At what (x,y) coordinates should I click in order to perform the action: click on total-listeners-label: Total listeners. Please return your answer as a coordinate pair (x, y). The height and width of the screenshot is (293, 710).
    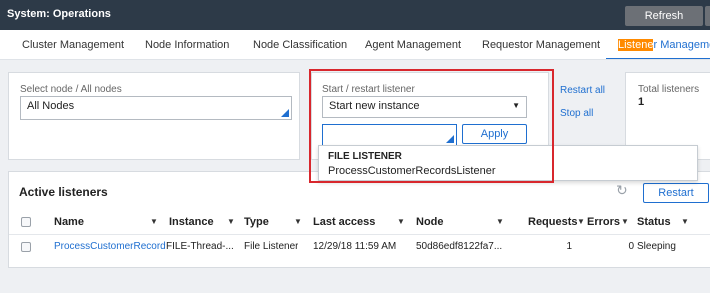
    Looking at the image, I should click on (669, 89).